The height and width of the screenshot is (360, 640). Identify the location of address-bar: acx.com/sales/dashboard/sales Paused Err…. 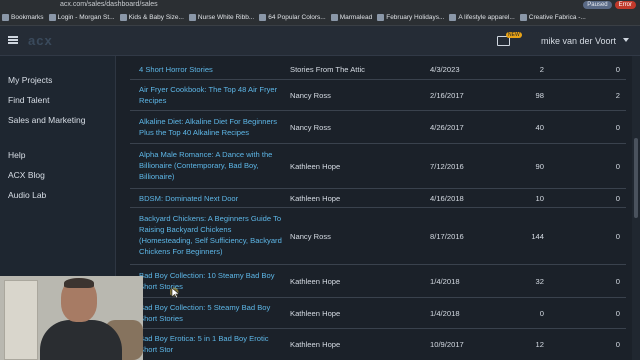
(320, 5).